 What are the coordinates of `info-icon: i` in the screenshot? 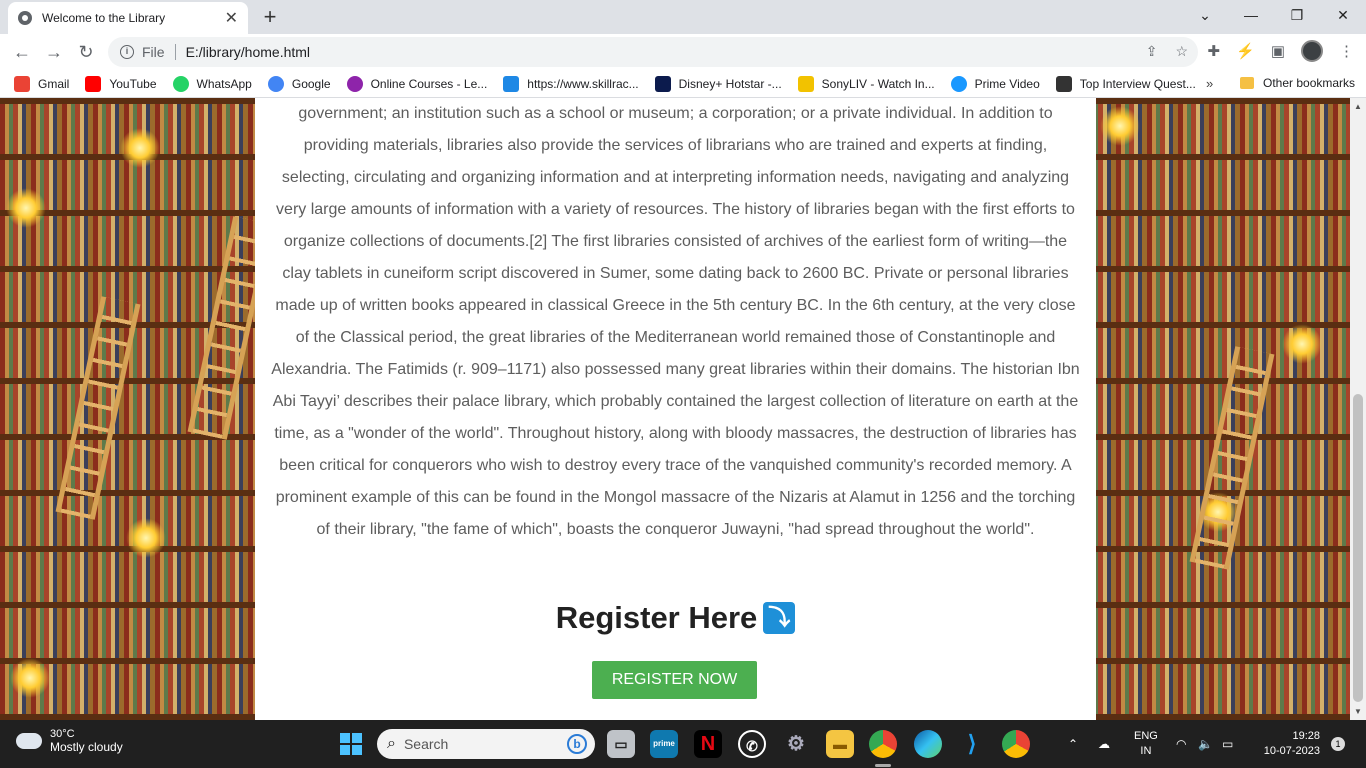 It's located at (127, 52).